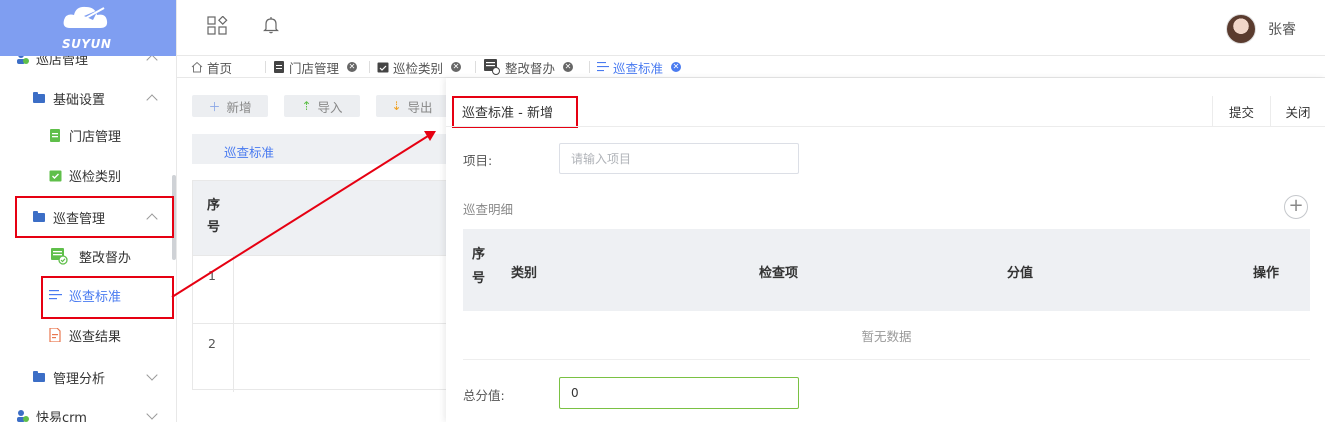 The image size is (1325, 422). Describe the element at coordinates (79, 379) in the screenshot. I see `sidebar-item-label: 管理分析` at that location.